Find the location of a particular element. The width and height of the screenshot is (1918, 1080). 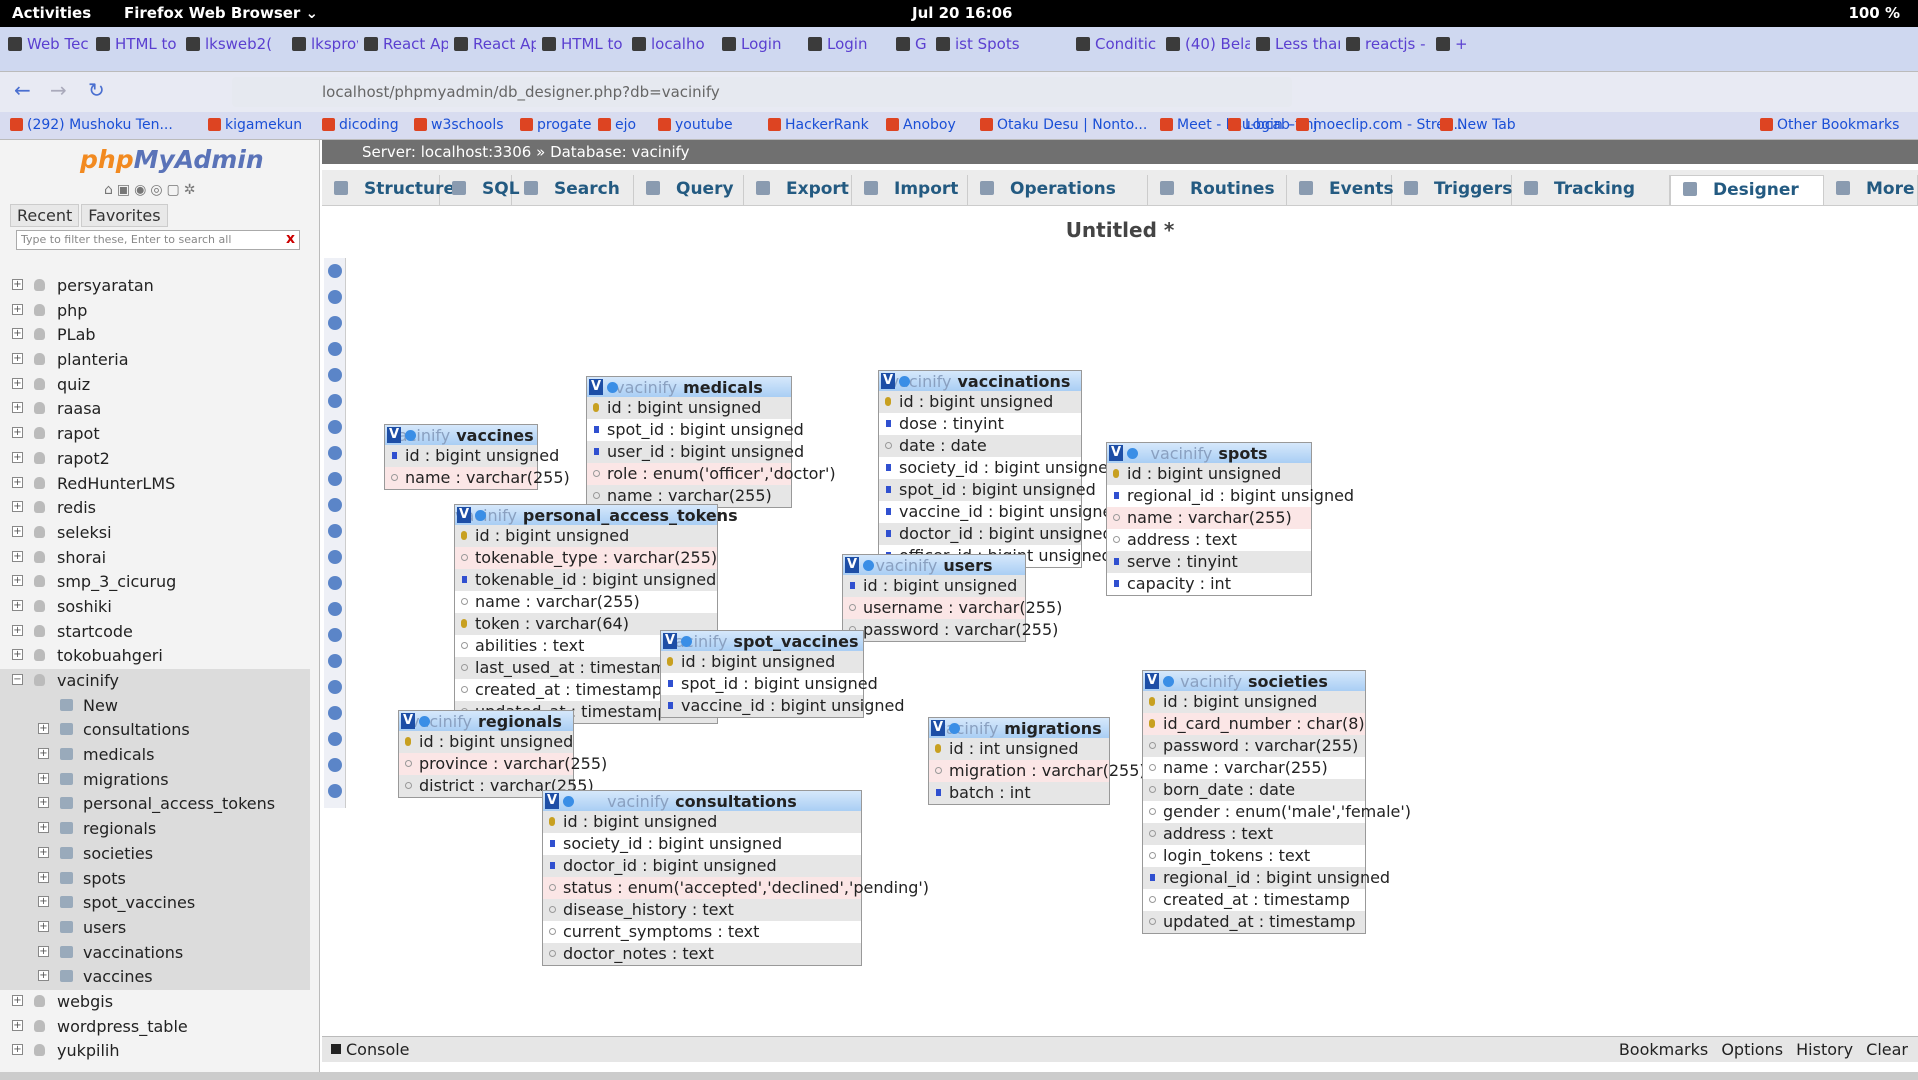

browser-tab: Login is located at coordinates (849, 50).